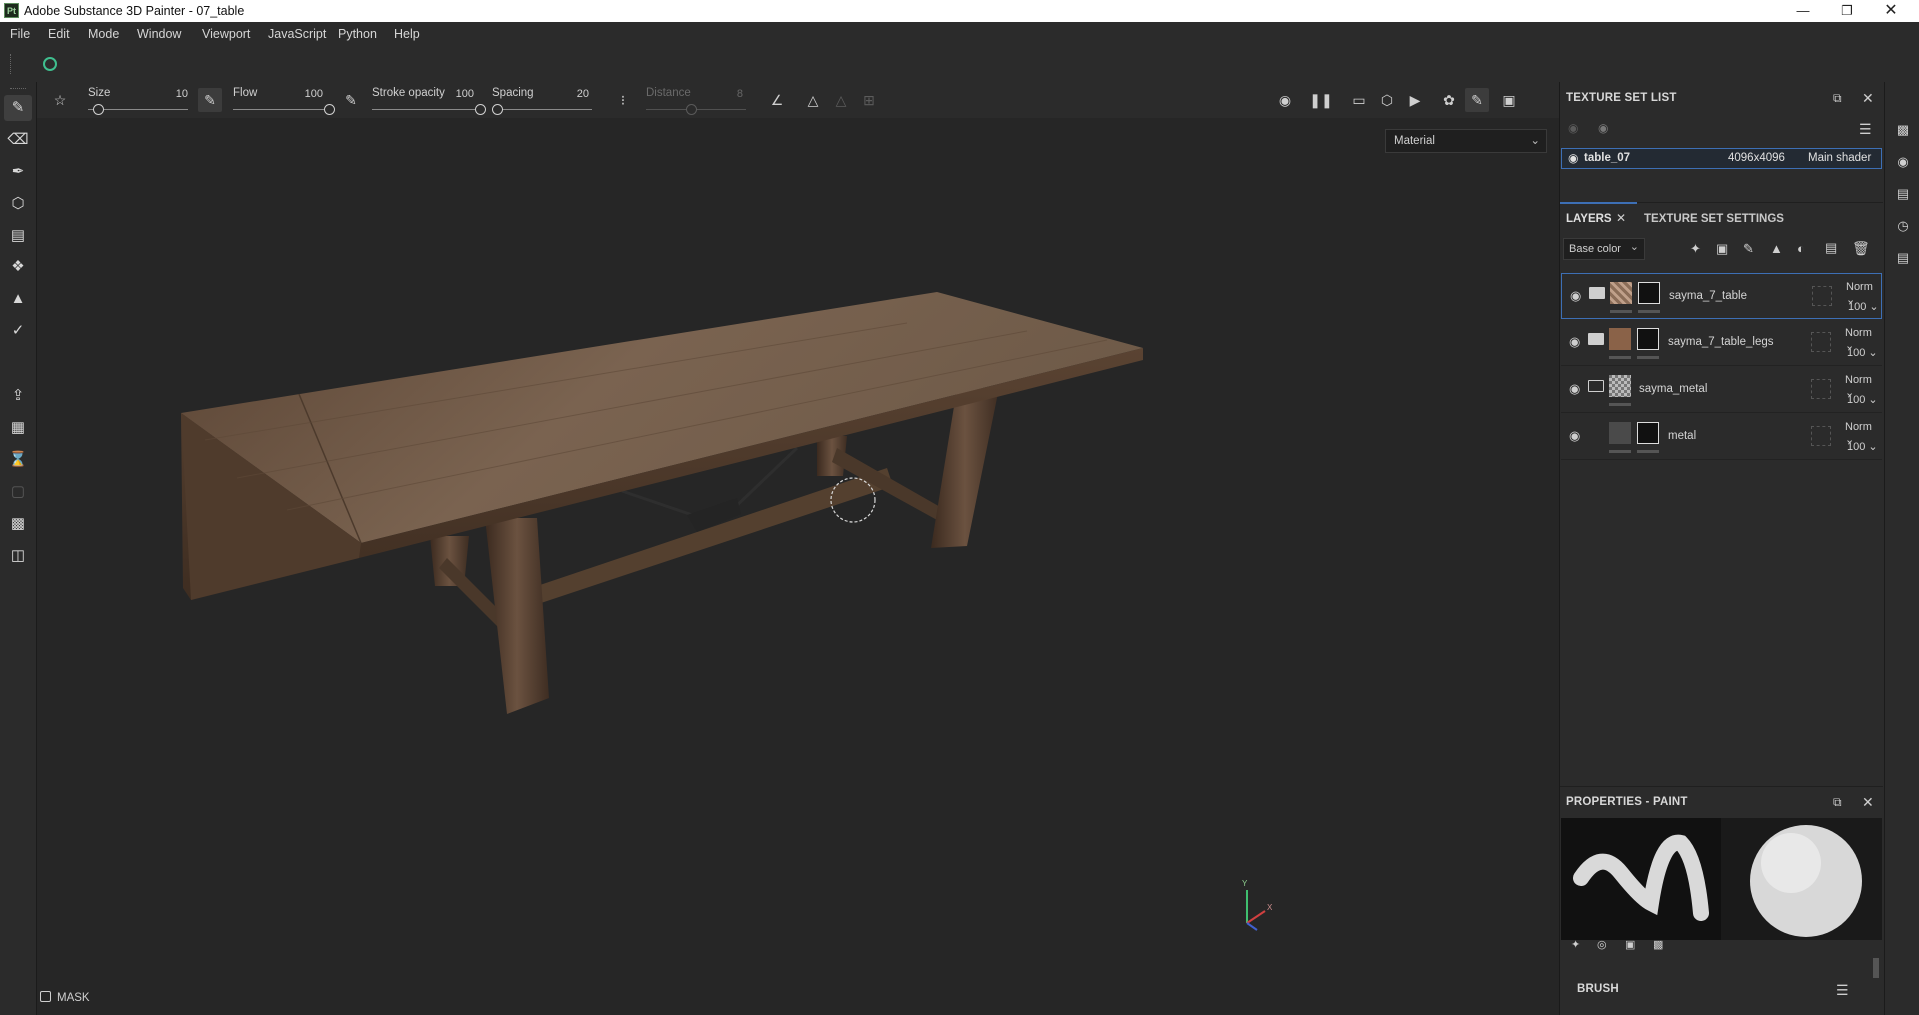 The height and width of the screenshot is (1015, 1919). What do you see at coordinates (1776, 248) in the screenshot?
I see `add-fill-layer-icon: ▲` at bounding box center [1776, 248].